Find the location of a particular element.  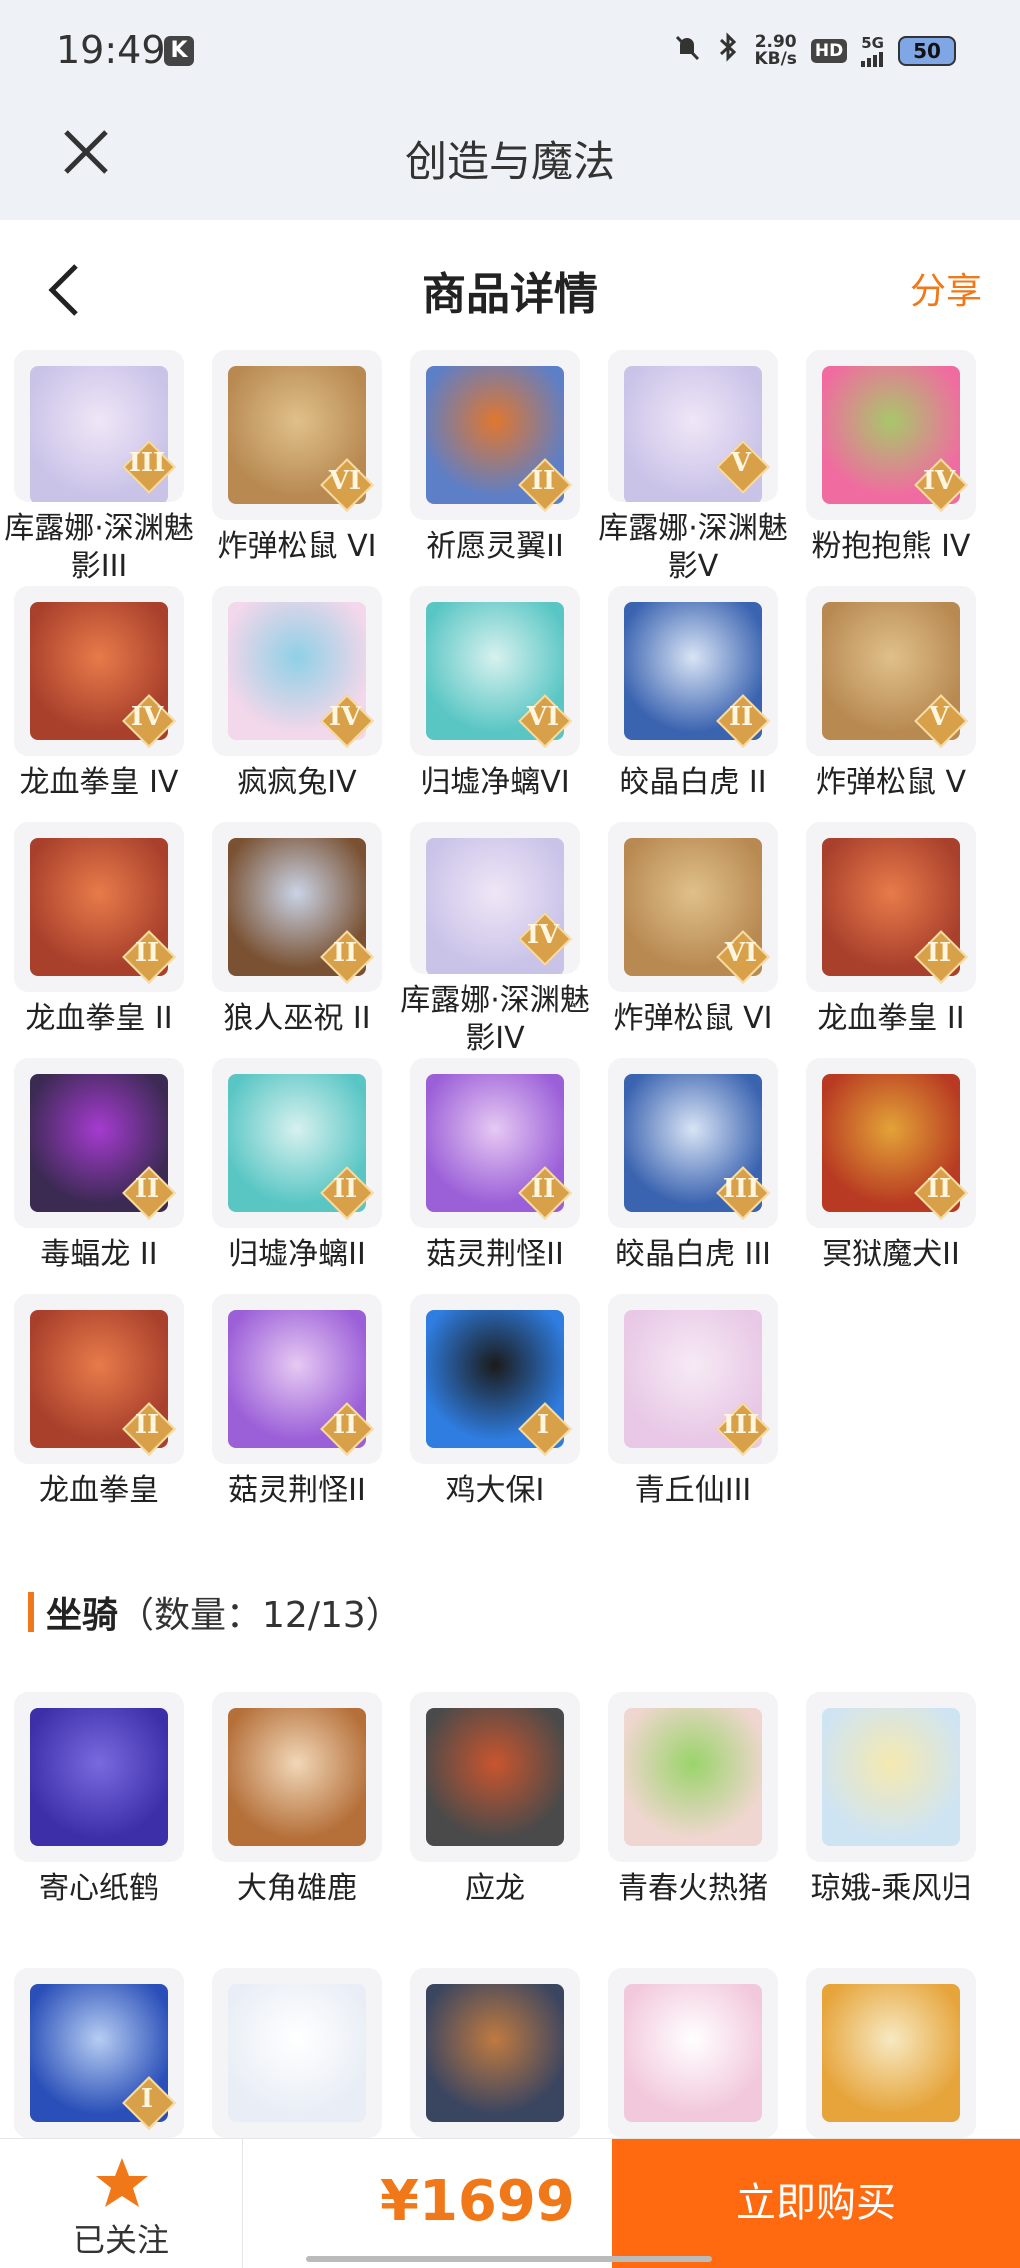

item-name: 皎晶白虎 III is located at coordinates (693, 1254).